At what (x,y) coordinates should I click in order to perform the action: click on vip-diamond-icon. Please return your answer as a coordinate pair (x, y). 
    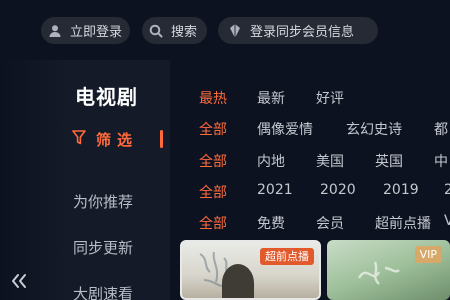
    Looking at the image, I should click on (235, 31).